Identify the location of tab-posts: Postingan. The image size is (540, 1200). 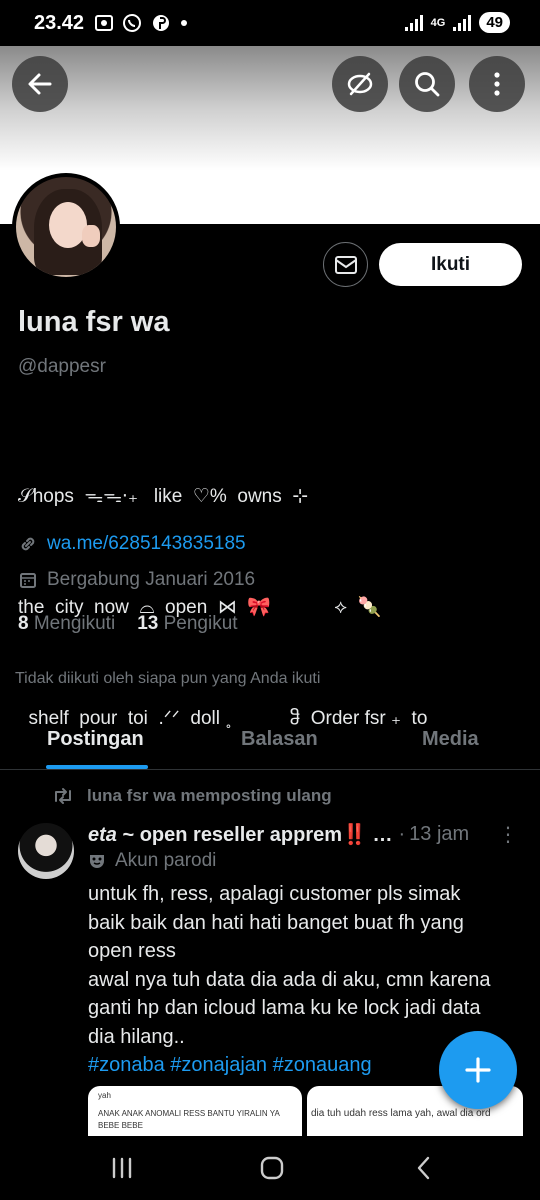
(95, 739).